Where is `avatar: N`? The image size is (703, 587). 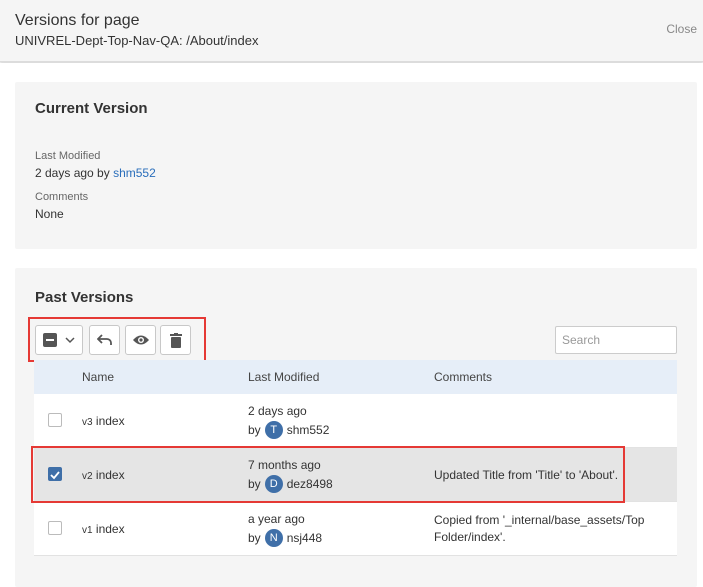
avatar: N is located at coordinates (273, 538).